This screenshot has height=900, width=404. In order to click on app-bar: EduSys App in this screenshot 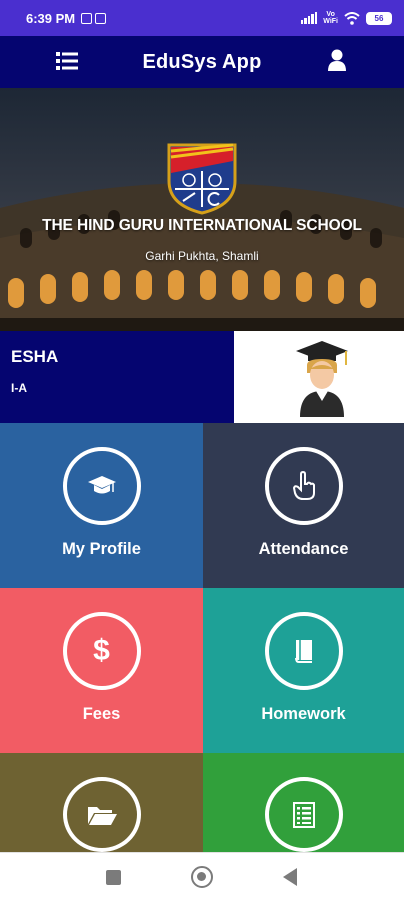, I will do `click(202, 62)`.